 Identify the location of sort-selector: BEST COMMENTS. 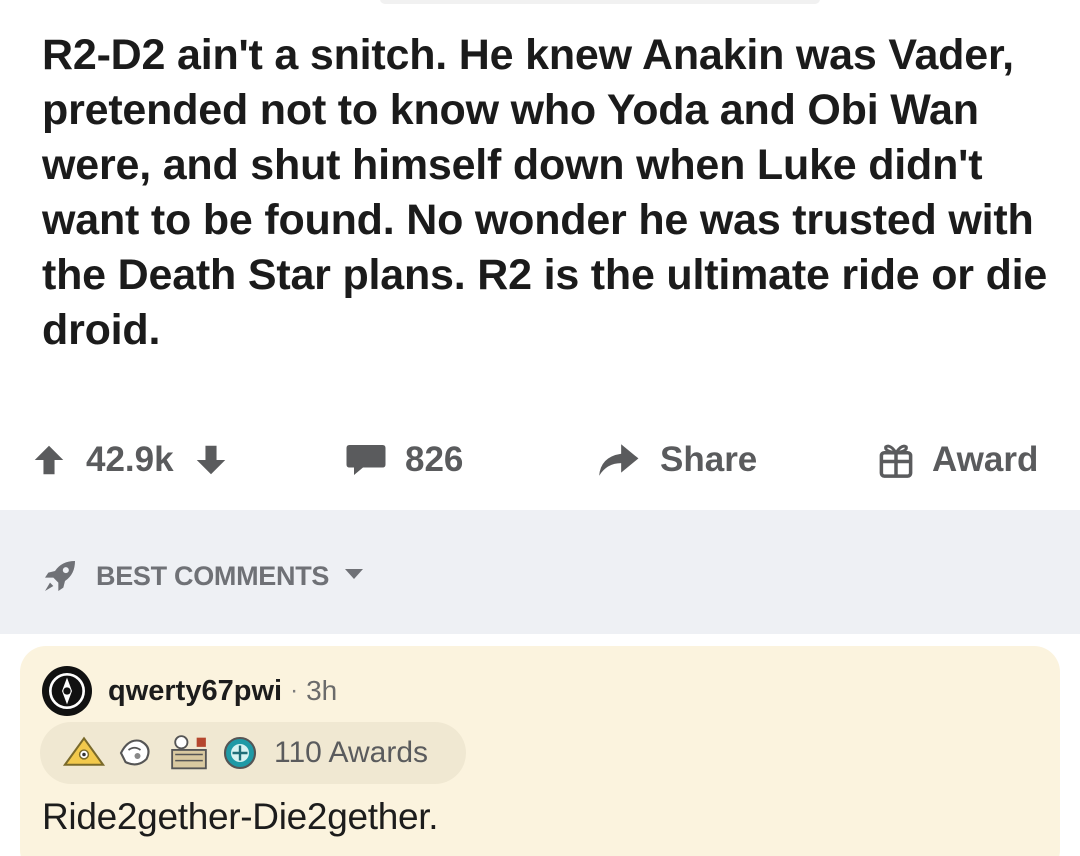
(202, 576).